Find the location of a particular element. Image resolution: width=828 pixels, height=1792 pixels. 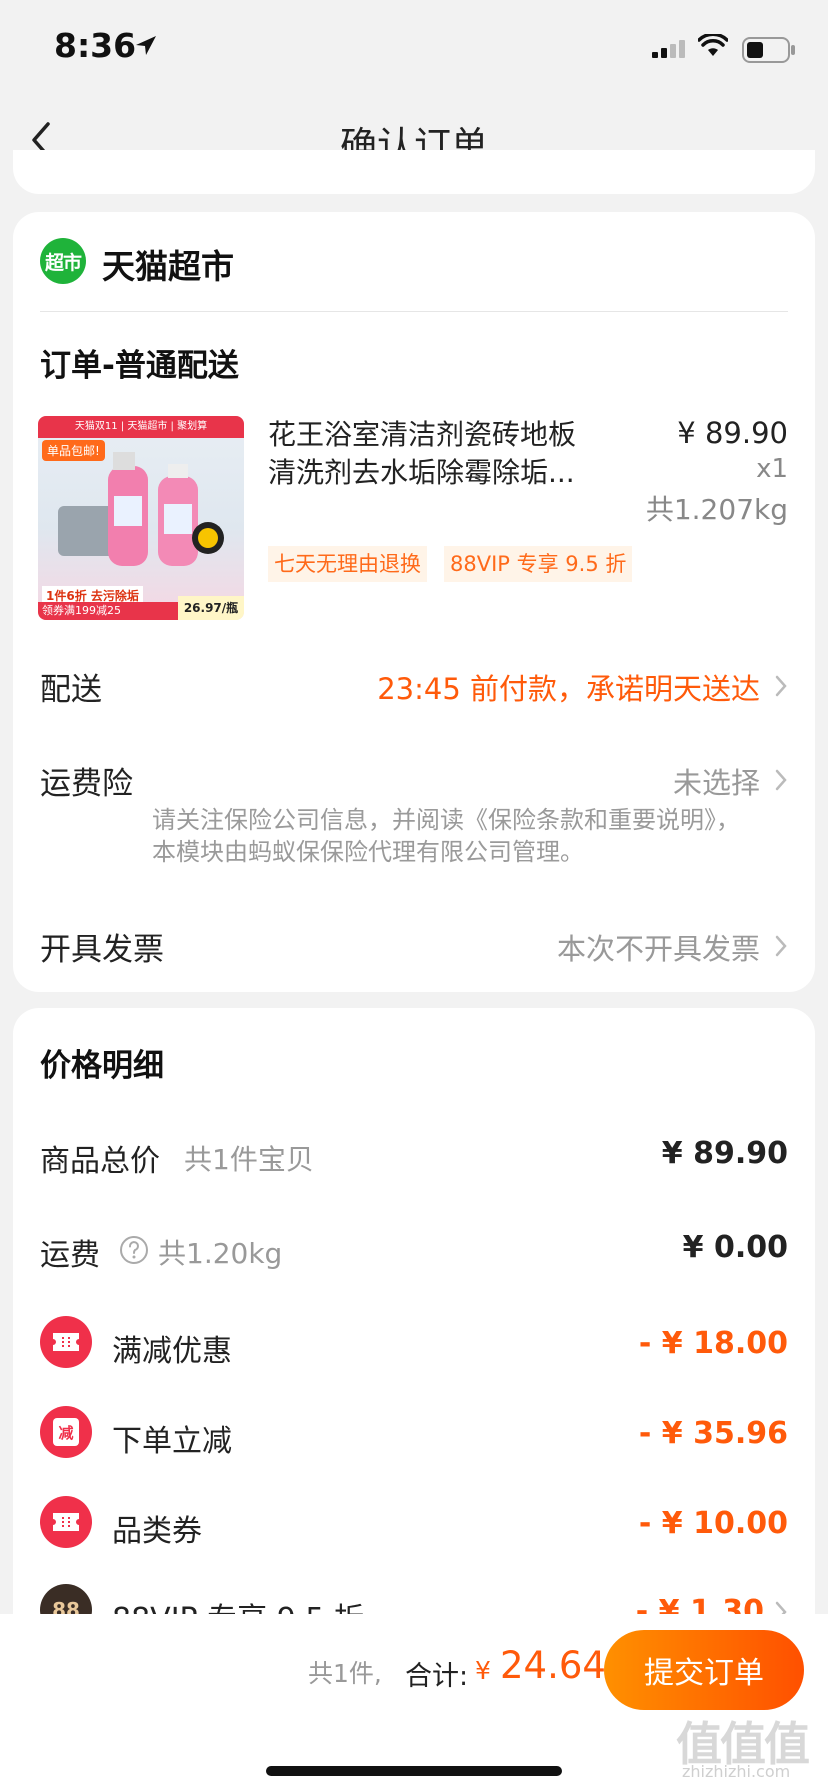

goods-total-row: 商品总价 共1件宝贝 ¥ 89.90 is located at coordinates (414, 1156).